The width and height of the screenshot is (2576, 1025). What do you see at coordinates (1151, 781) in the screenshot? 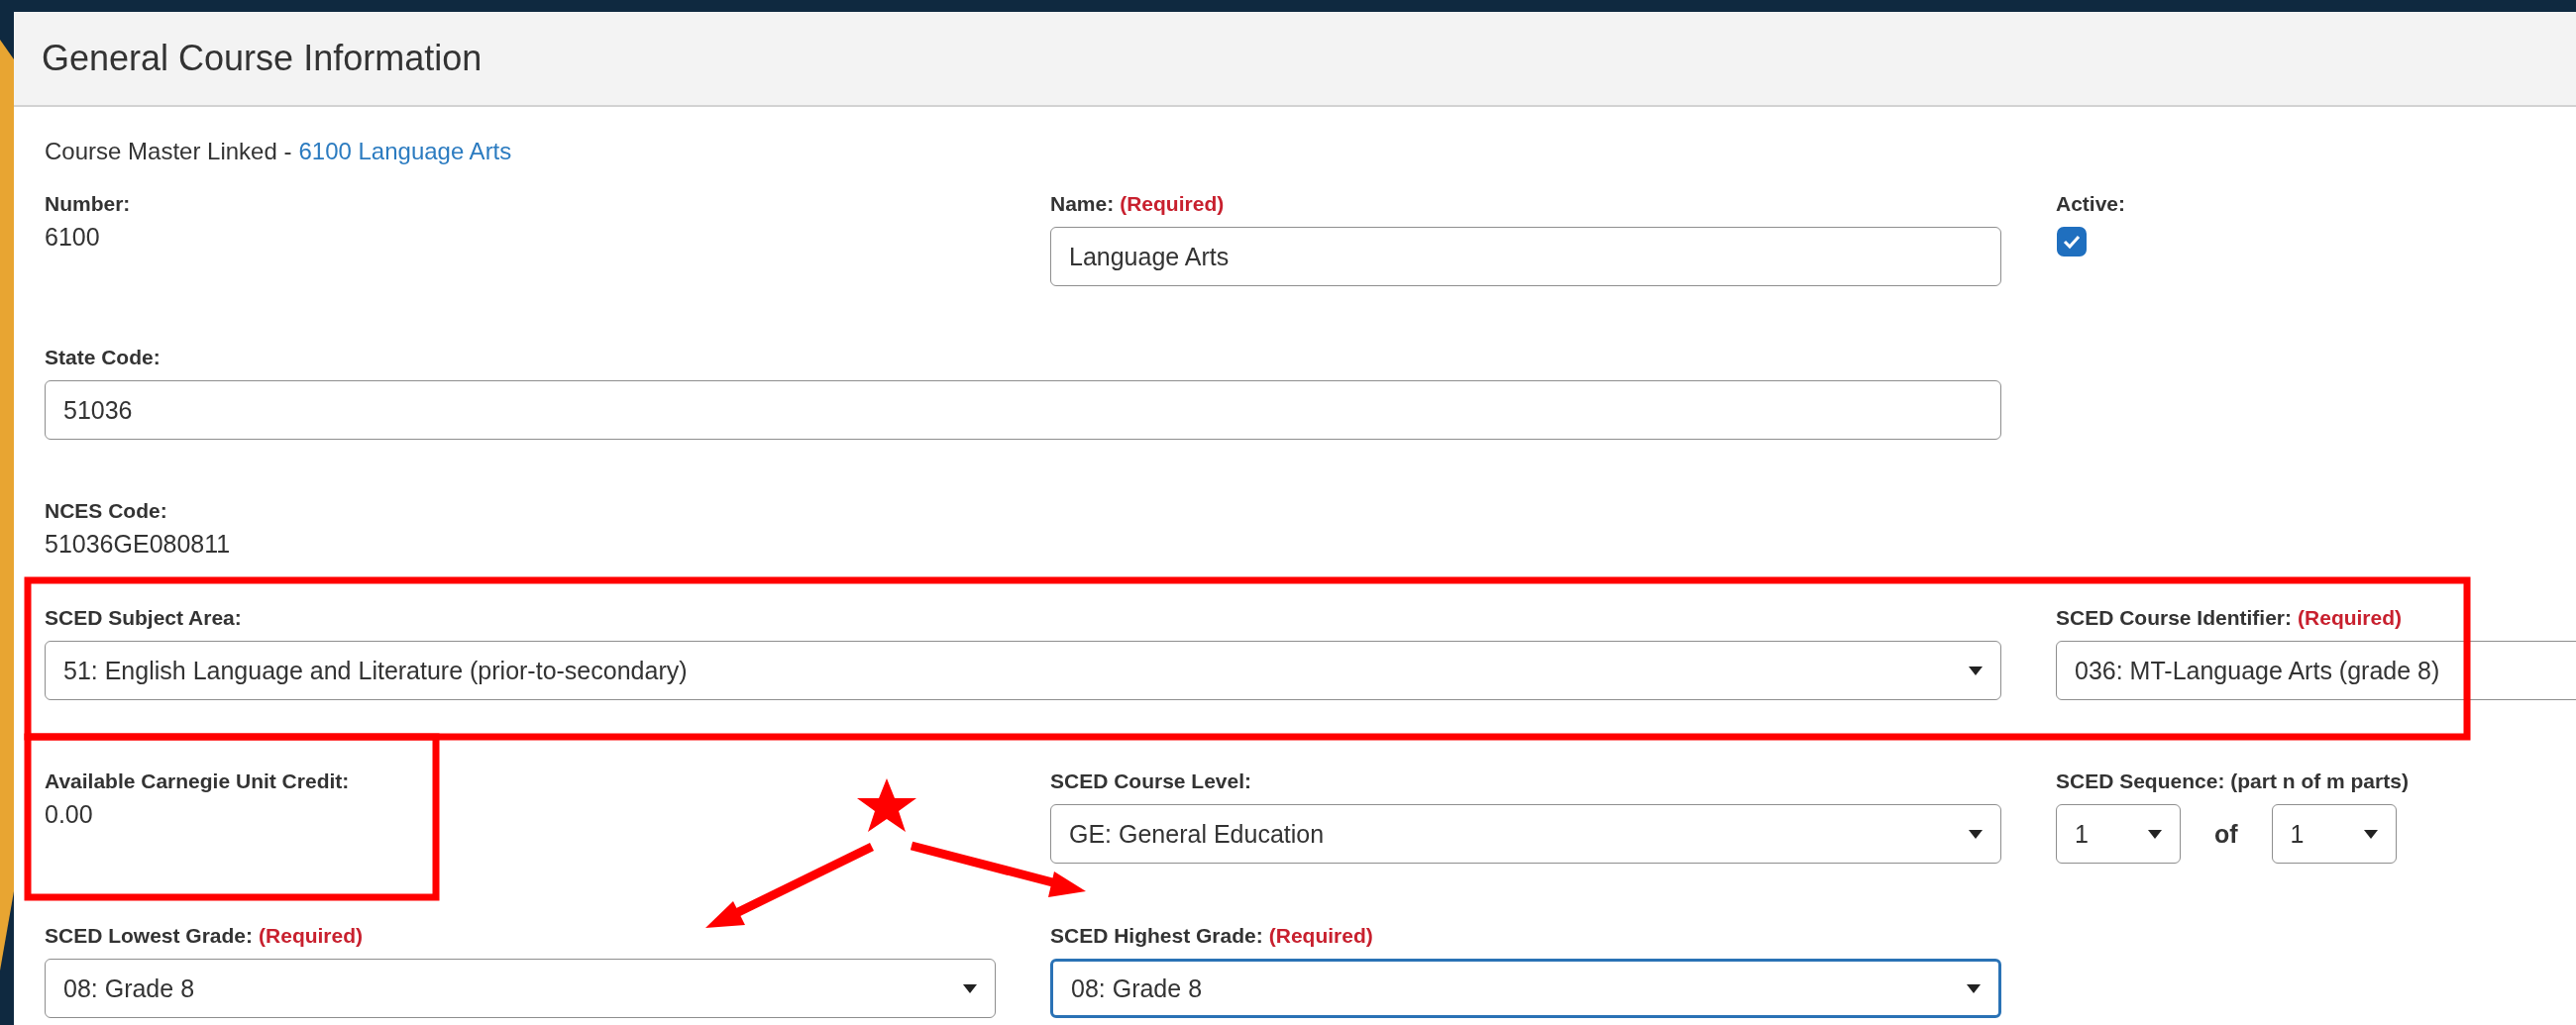
I see `field-label: SCED Course Level:` at bounding box center [1151, 781].